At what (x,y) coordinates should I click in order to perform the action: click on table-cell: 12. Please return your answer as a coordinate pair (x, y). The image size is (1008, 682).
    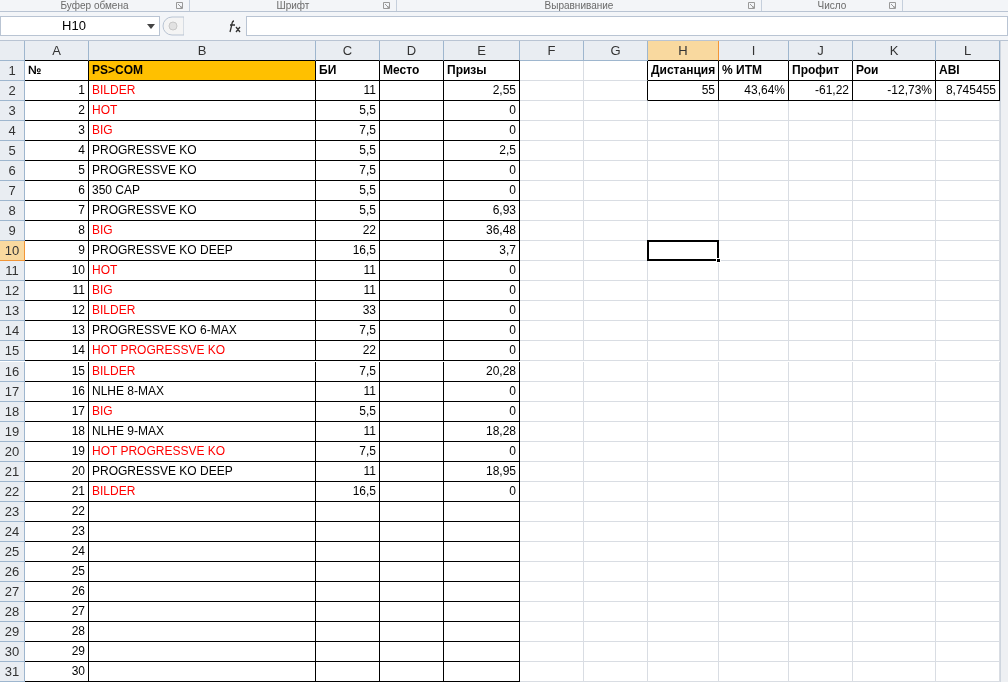
    Looking at the image, I should click on (57, 311).